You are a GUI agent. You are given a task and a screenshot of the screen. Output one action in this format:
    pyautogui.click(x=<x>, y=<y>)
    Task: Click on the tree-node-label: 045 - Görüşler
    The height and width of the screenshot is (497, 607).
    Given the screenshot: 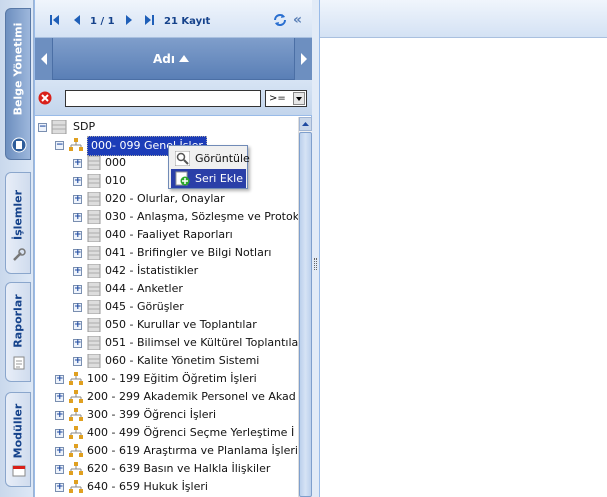 What is the action you would take?
    pyautogui.click(x=144, y=306)
    